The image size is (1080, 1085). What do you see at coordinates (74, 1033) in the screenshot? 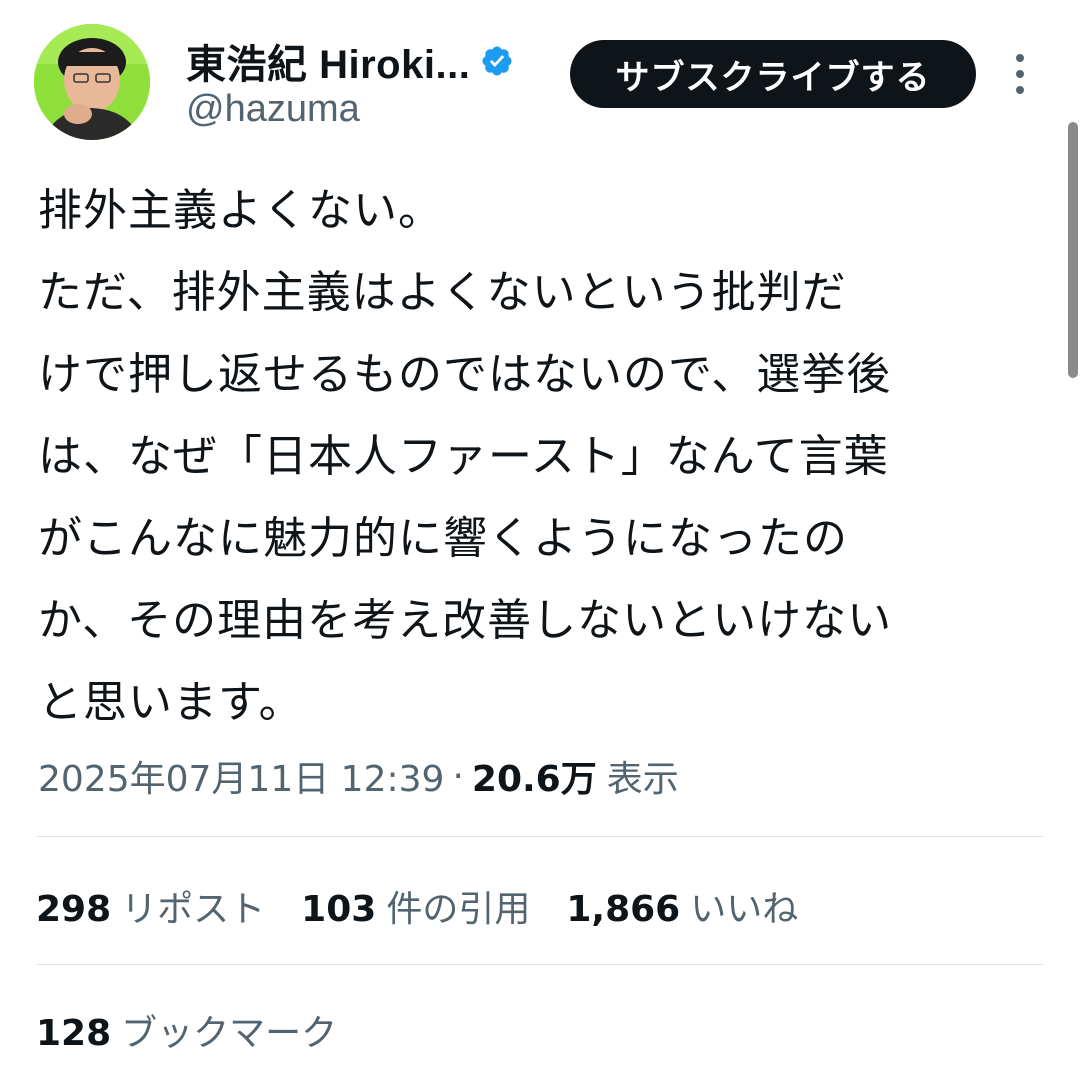
I see `bookmarks-count: 128` at bounding box center [74, 1033].